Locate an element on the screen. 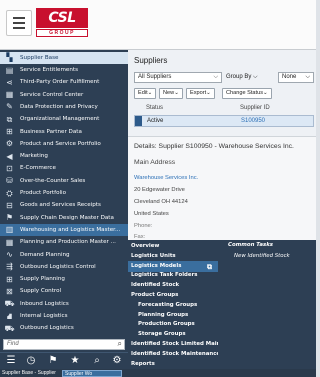 The height and width of the screenshot is (377, 320). settings-icon: ⚙ is located at coordinates (117, 361).